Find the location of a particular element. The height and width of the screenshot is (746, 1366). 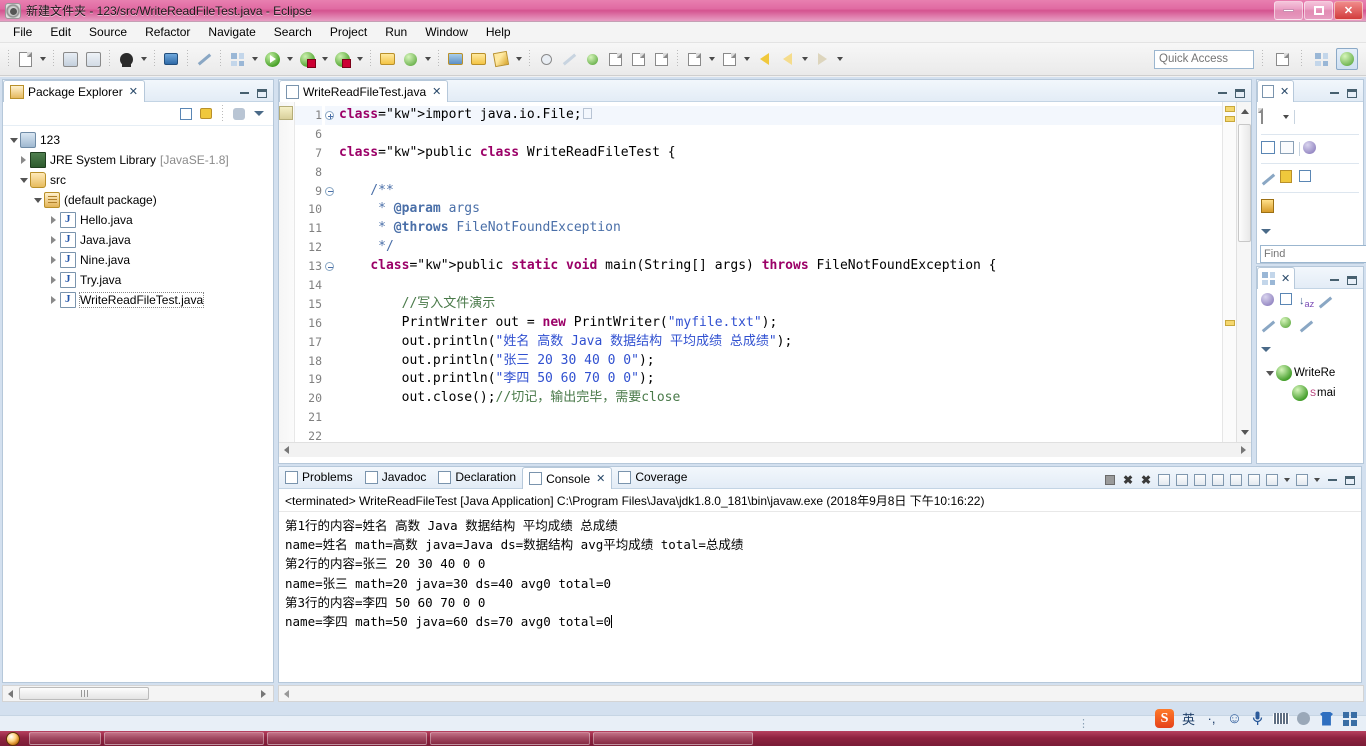

new-java-project-icon is located at coordinates (387, 59).